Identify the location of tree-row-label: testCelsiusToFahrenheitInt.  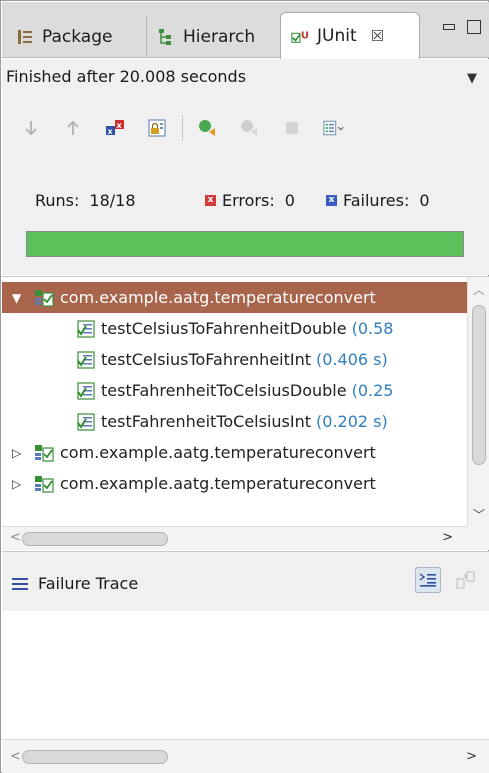
(206, 359).